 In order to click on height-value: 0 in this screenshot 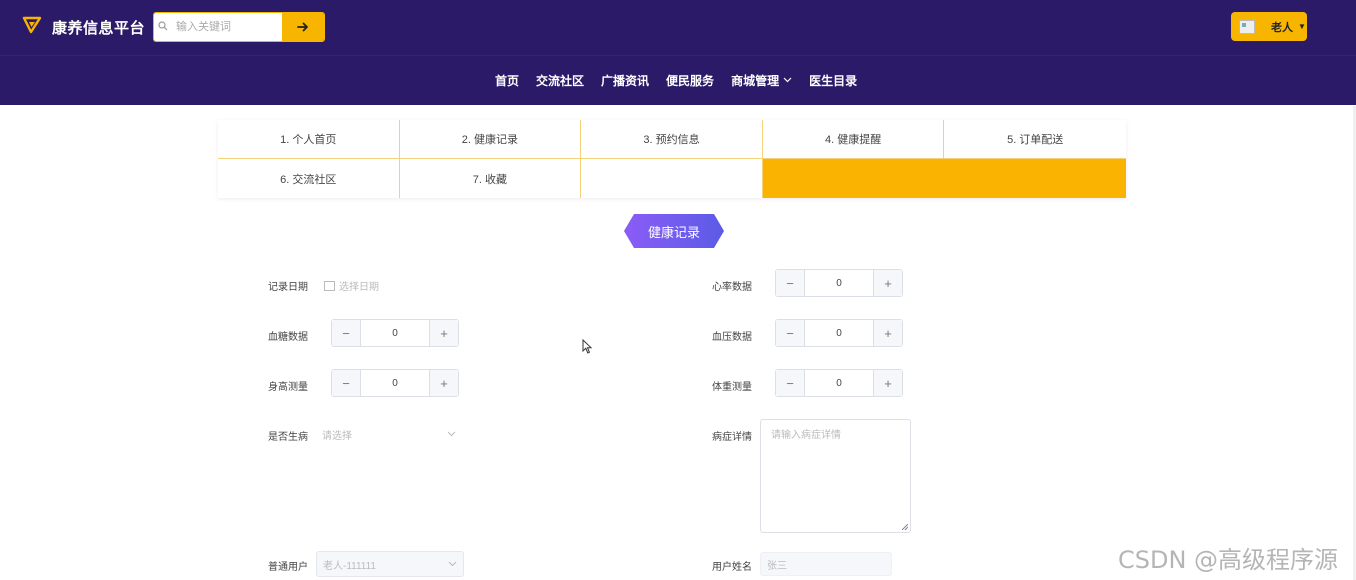, I will do `click(395, 383)`.